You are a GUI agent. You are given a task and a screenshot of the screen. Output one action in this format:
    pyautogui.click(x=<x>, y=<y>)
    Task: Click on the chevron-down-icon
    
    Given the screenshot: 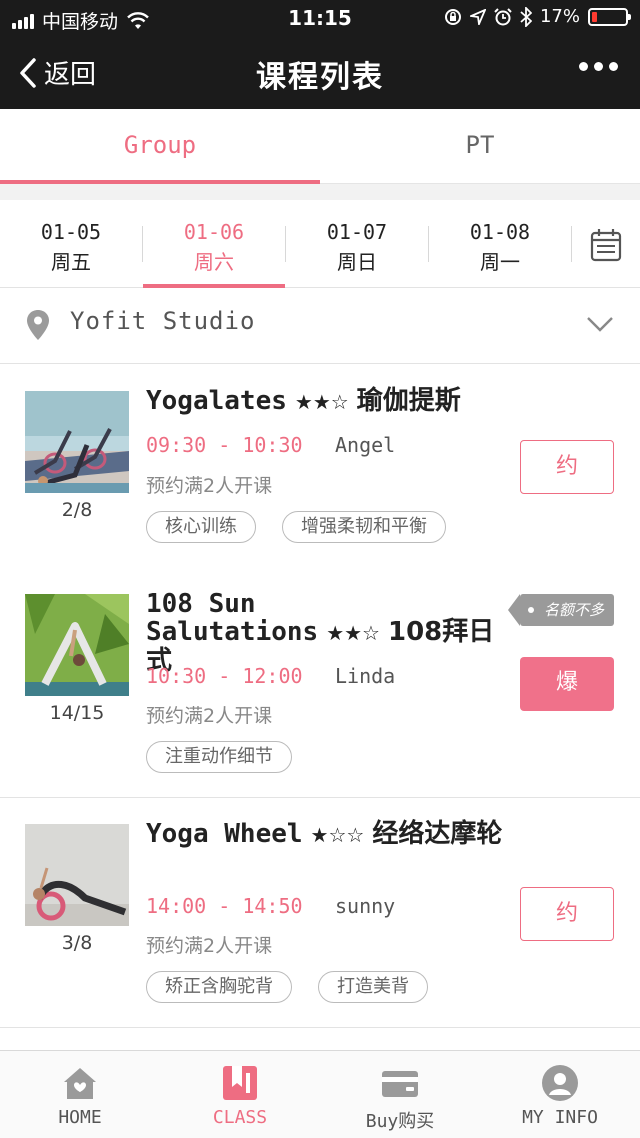 What is the action you would take?
    pyautogui.click(x=600, y=324)
    